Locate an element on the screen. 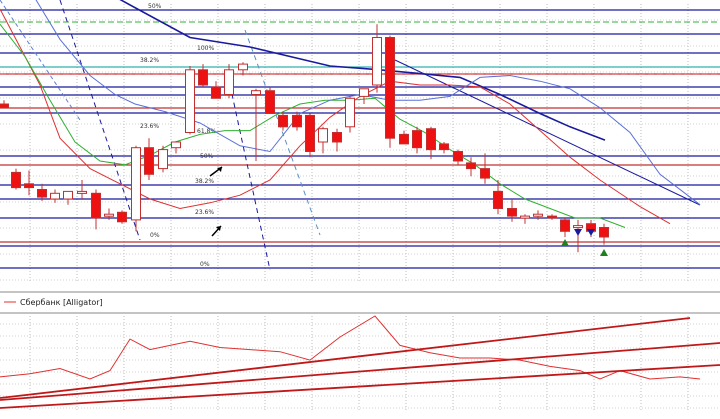  oscillator-legend: Сбербанк [Alligator] is located at coordinates (61, 302).